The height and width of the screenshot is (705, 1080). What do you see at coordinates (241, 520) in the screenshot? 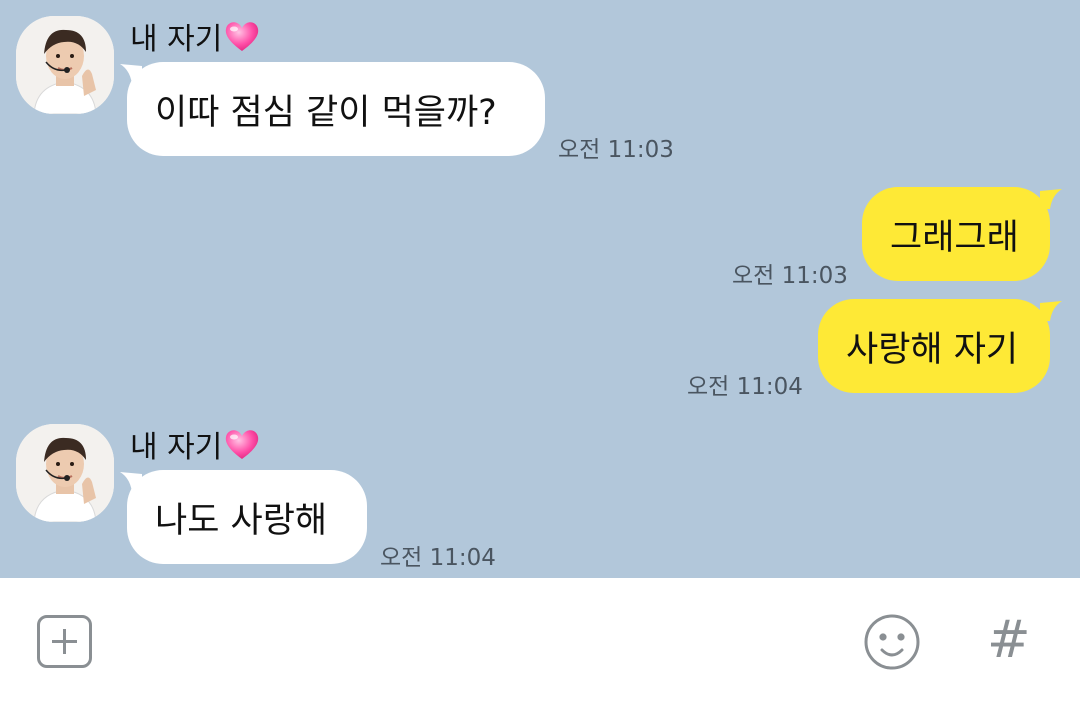
I see `message-text: 나도 사랑해` at bounding box center [241, 520].